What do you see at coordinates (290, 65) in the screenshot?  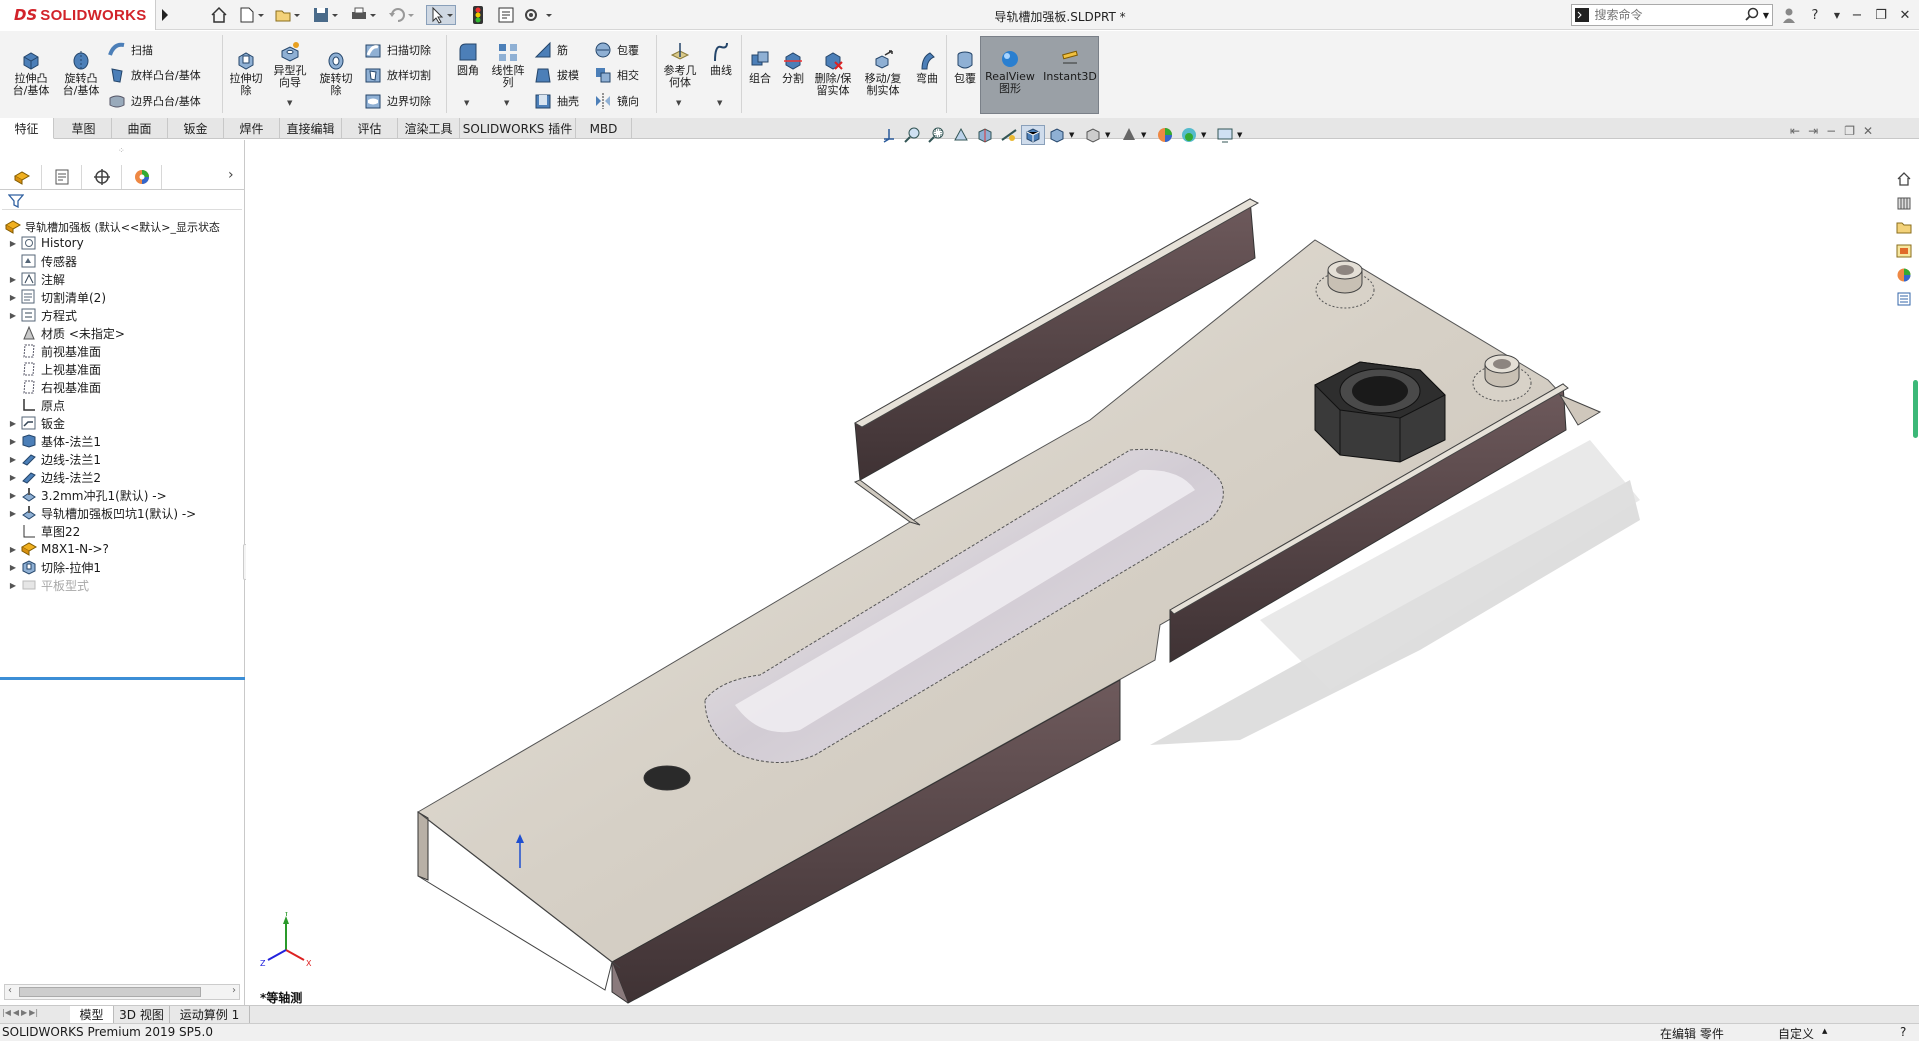 I see `hole-wizard-button: 异型孔 向导` at bounding box center [290, 65].